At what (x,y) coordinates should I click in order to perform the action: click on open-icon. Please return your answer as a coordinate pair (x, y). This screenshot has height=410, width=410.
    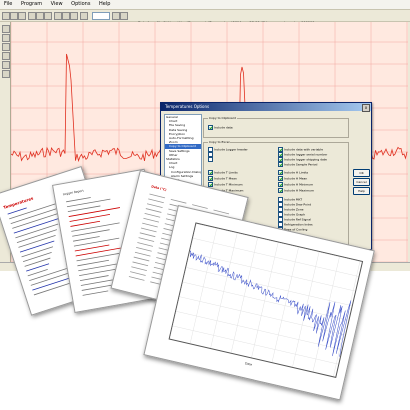
    Looking at the image, I should click on (6, 16).